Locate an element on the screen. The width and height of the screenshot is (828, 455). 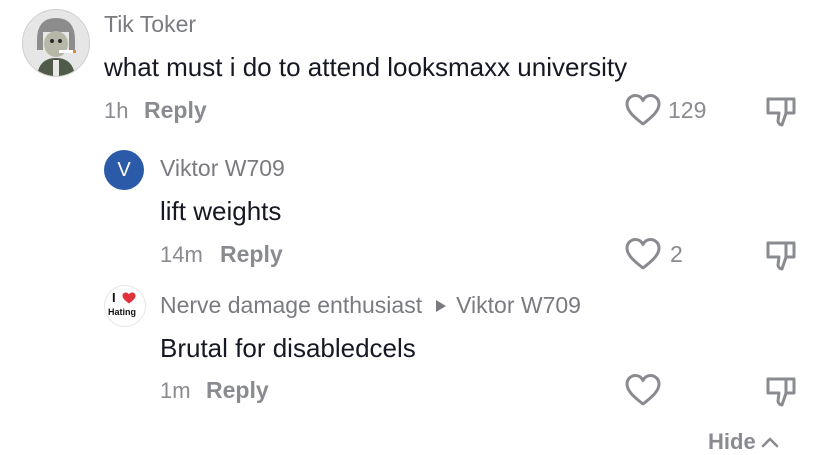
reply-text: Brutal for disabledcels is located at coordinates (288, 348).